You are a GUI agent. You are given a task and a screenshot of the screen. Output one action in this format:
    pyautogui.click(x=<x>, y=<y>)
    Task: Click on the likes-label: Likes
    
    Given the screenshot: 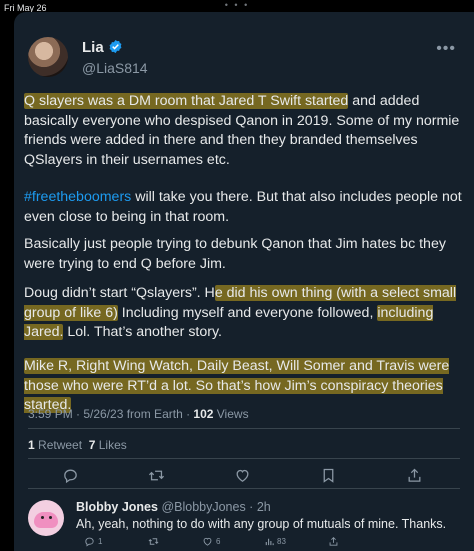 What is the action you would take?
    pyautogui.click(x=111, y=445)
    